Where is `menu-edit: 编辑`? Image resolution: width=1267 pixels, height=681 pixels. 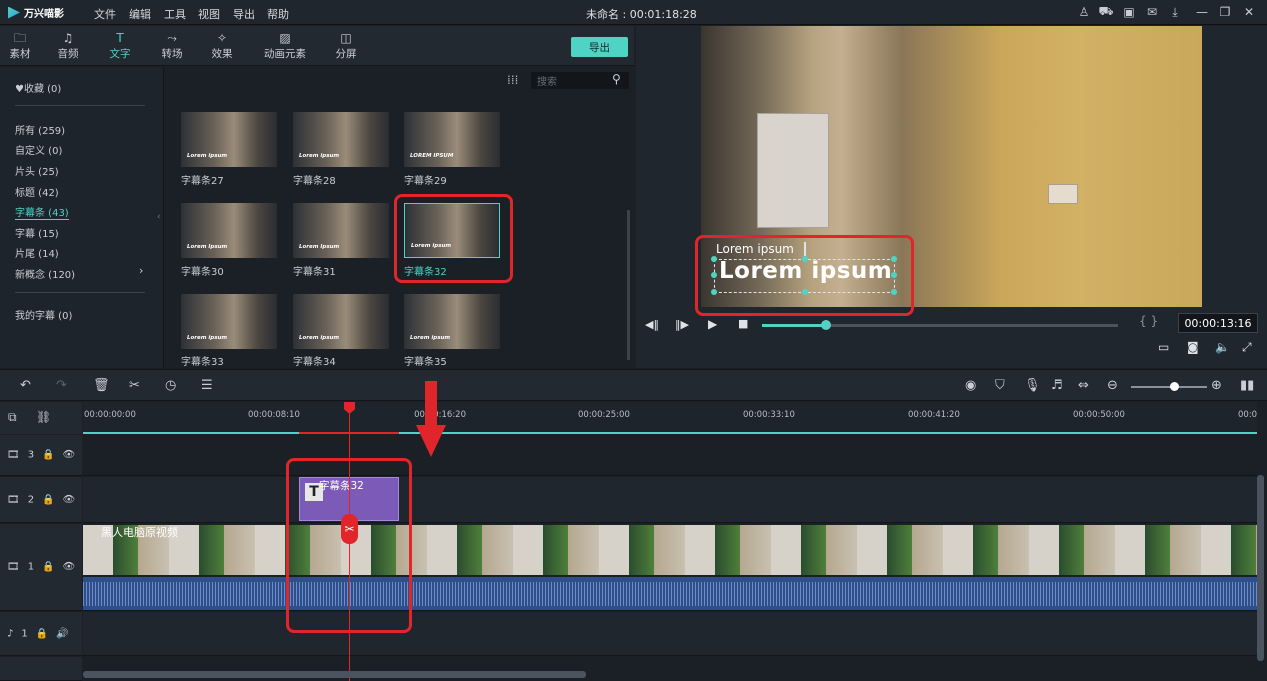
menu-edit: 编辑 is located at coordinates (140, 14).